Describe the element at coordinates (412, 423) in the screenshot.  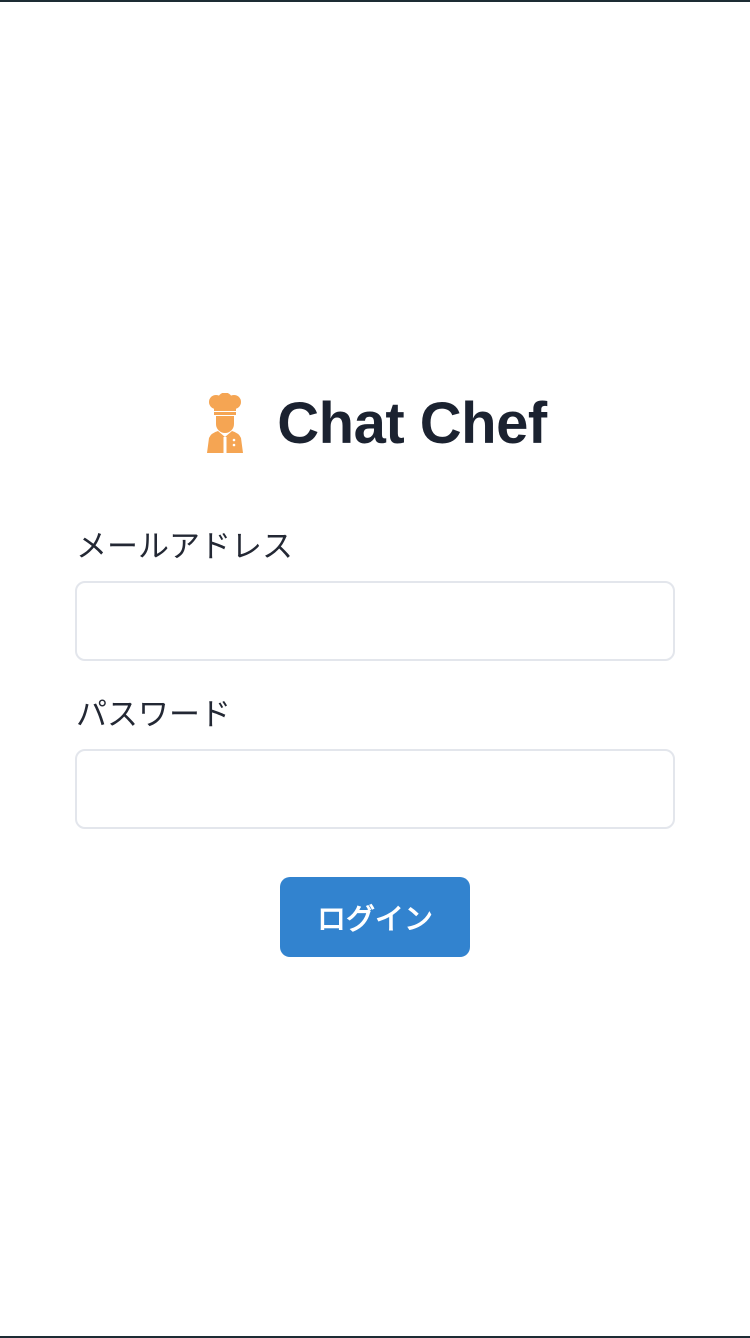
I see `app-title: Chat Chef` at that location.